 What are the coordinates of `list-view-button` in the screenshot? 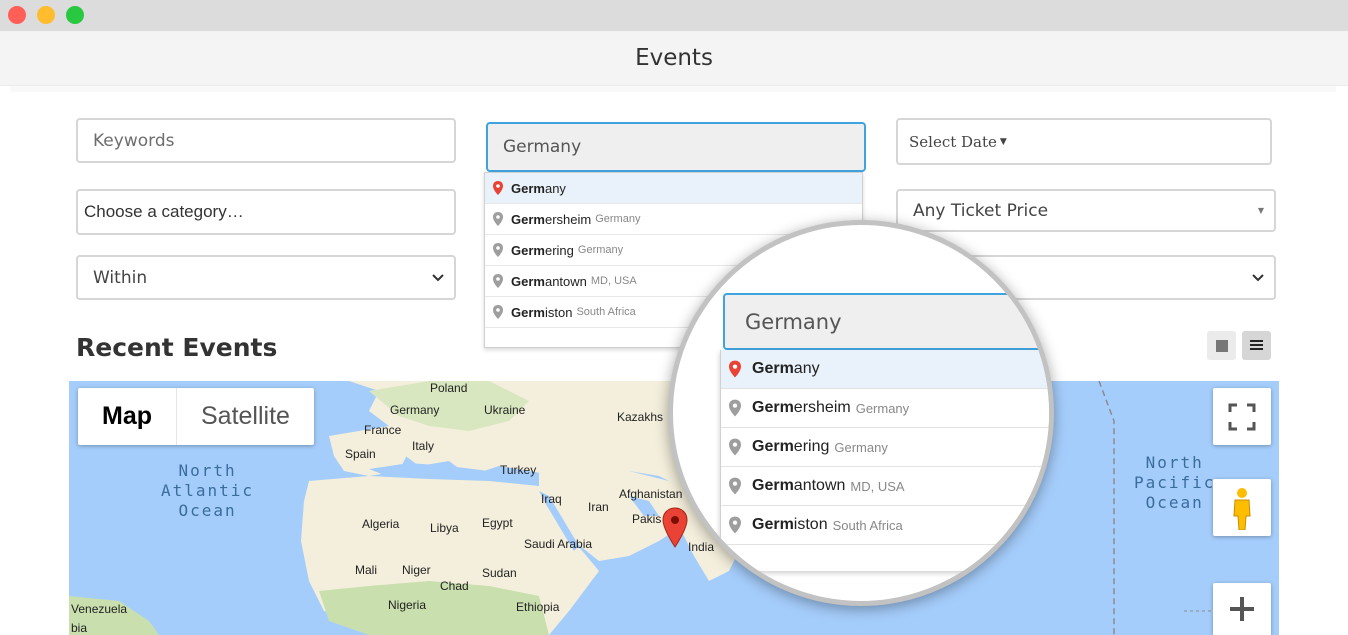 It's located at (1256, 345).